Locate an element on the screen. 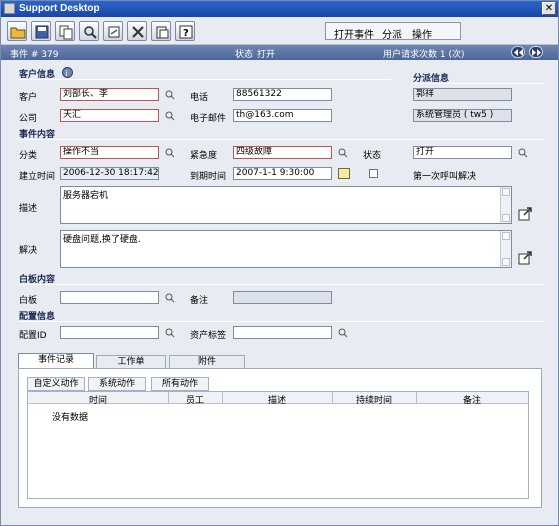 Image resolution: width=559 pixels, height=526 pixels. col-duration: 持续时间 is located at coordinates (374, 399).